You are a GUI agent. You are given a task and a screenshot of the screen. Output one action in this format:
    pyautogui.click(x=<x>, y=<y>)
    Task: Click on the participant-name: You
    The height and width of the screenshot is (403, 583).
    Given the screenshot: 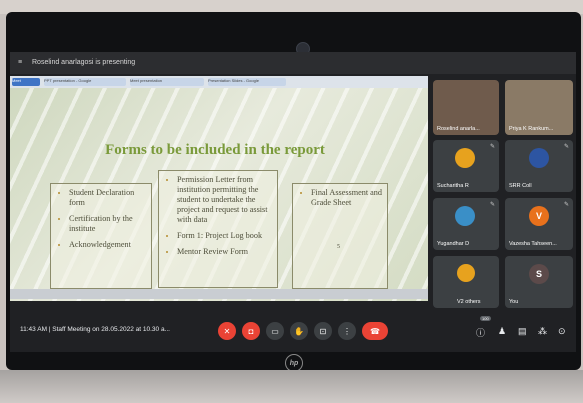 What is the action you would take?
    pyautogui.click(x=514, y=302)
    